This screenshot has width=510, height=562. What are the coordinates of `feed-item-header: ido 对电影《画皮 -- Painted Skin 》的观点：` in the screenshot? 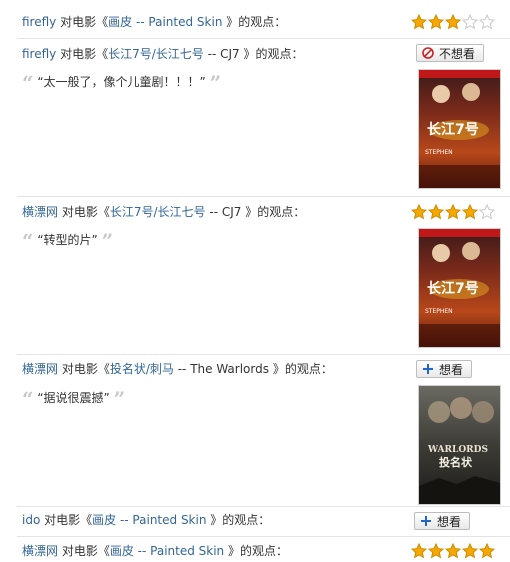 It's located at (146, 520).